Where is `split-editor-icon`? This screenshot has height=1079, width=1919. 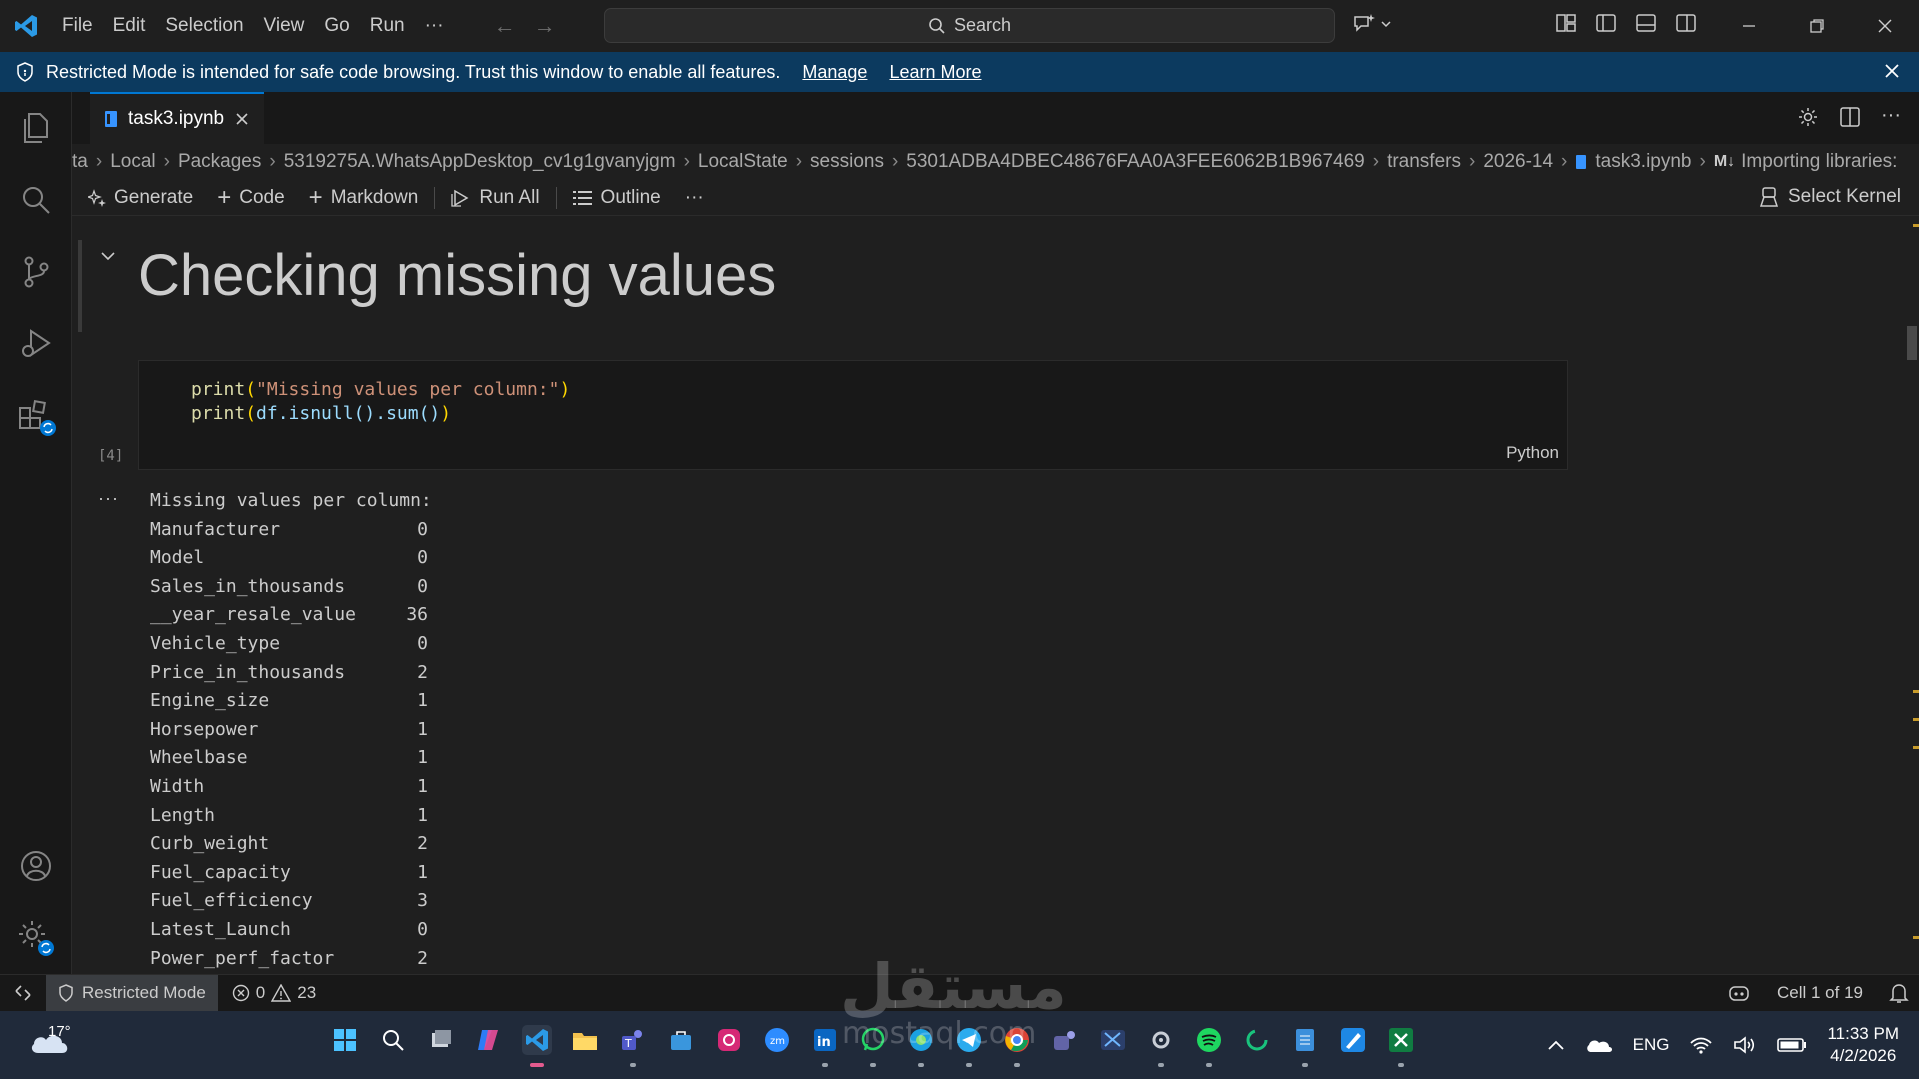 split-editor-icon is located at coordinates (1850, 117).